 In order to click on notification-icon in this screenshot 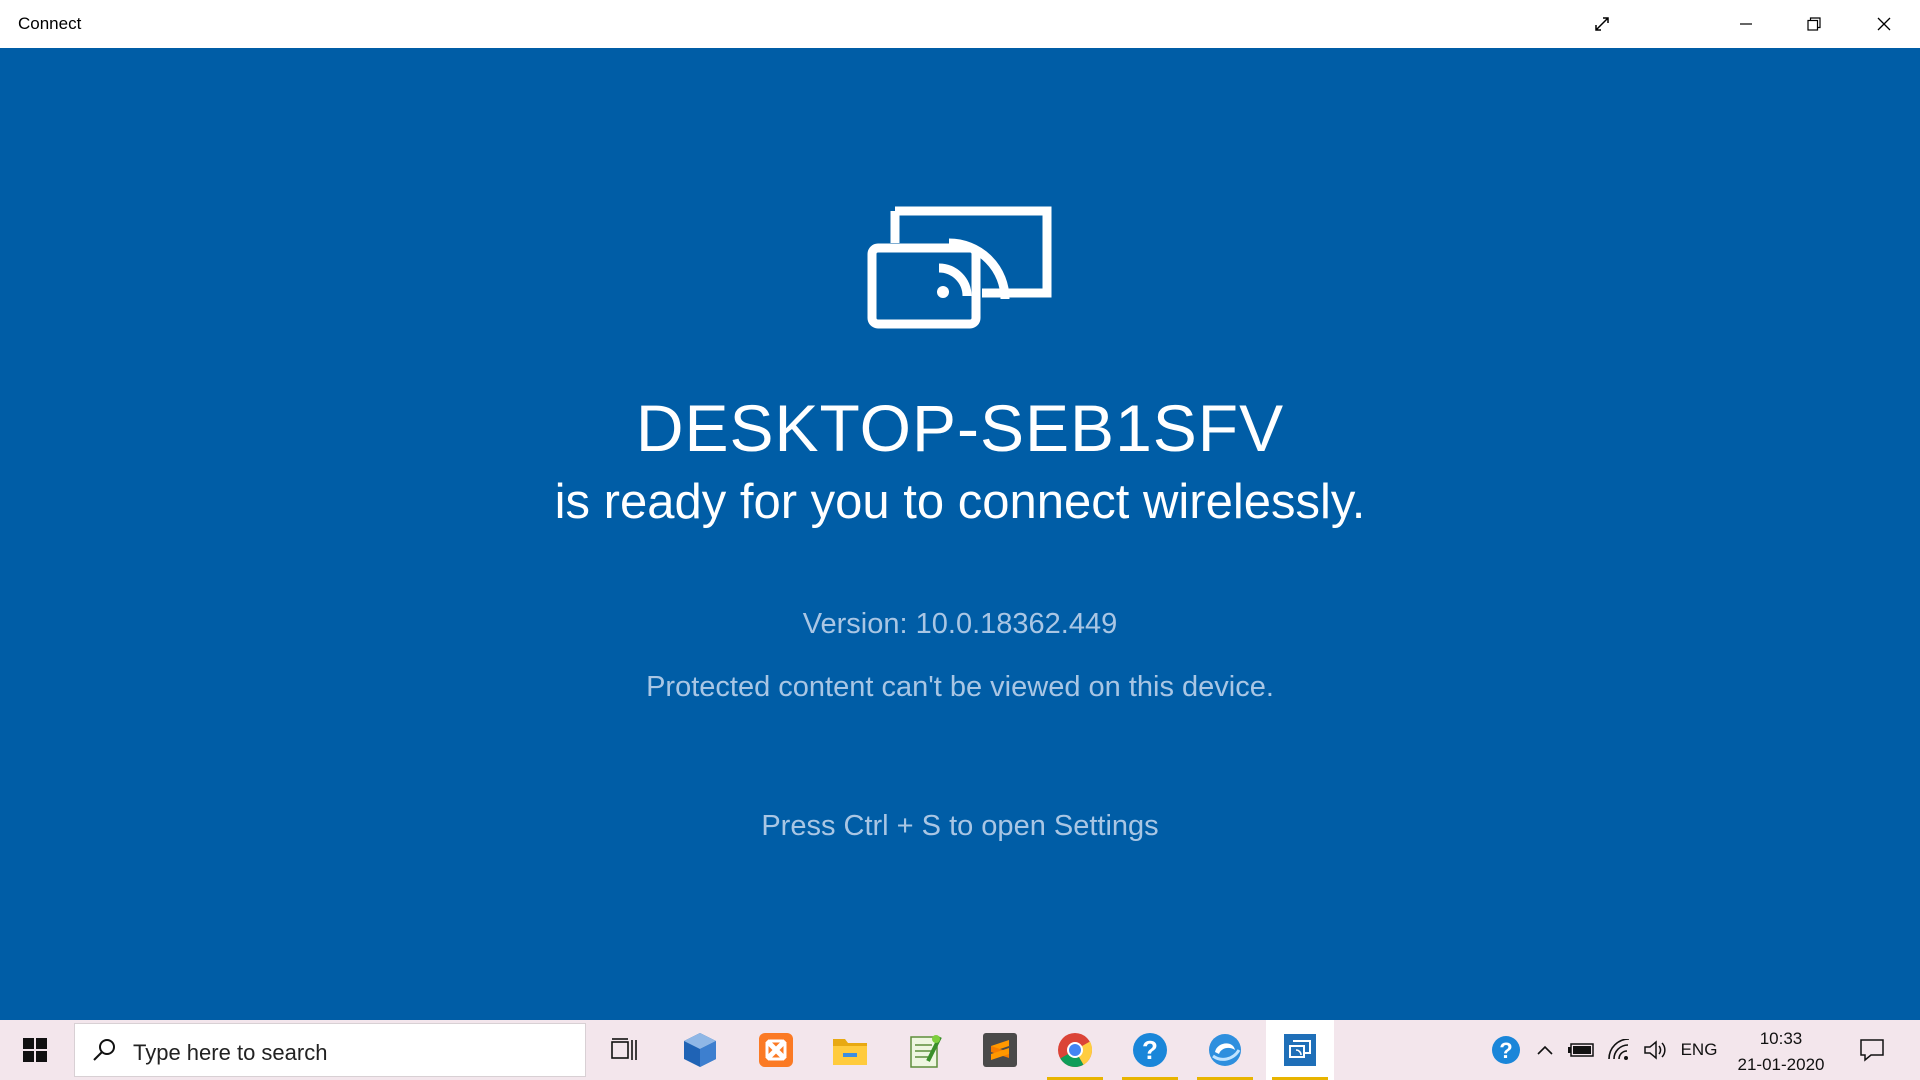, I will do `click(1872, 1050)`.